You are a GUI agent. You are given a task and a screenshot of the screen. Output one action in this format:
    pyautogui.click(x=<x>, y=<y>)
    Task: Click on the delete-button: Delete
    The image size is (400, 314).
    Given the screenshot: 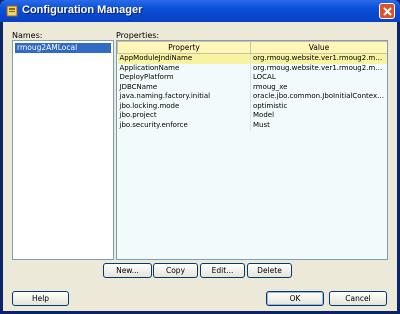 What is the action you would take?
    pyautogui.click(x=269, y=270)
    